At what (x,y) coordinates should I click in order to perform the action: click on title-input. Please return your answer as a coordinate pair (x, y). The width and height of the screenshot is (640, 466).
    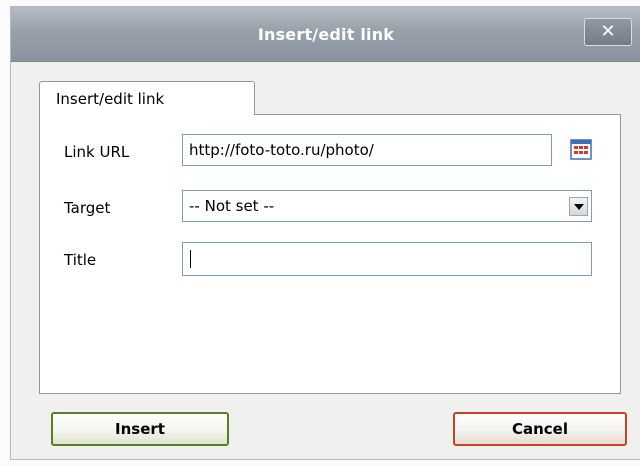
    Looking at the image, I should click on (387, 259).